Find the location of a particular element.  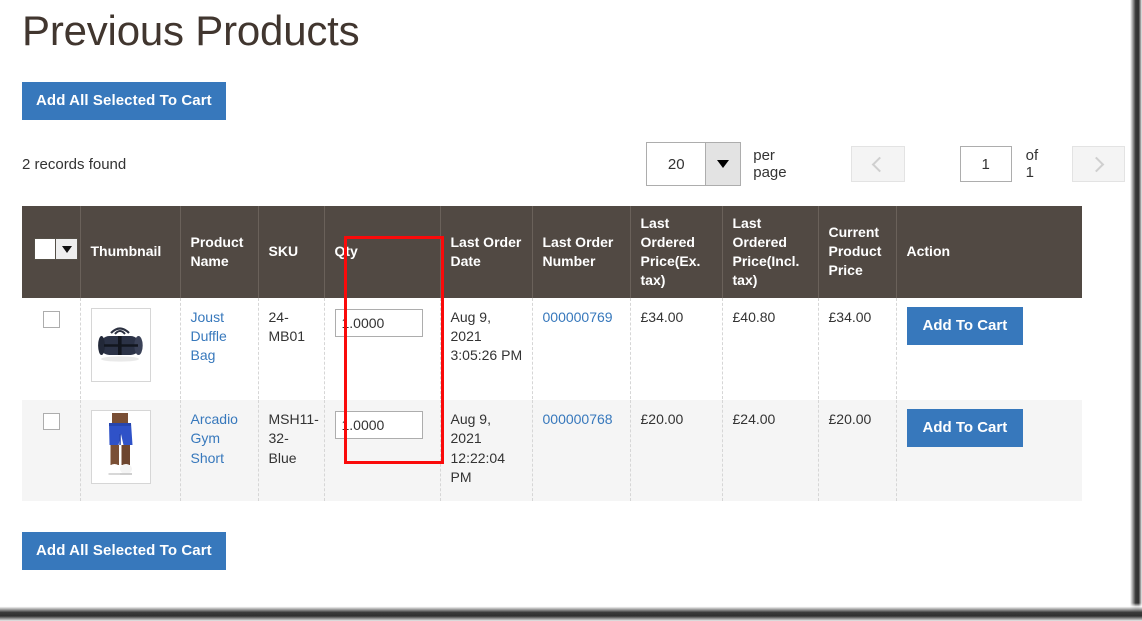

chevron-right-icon is located at coordinates (1098, 164).